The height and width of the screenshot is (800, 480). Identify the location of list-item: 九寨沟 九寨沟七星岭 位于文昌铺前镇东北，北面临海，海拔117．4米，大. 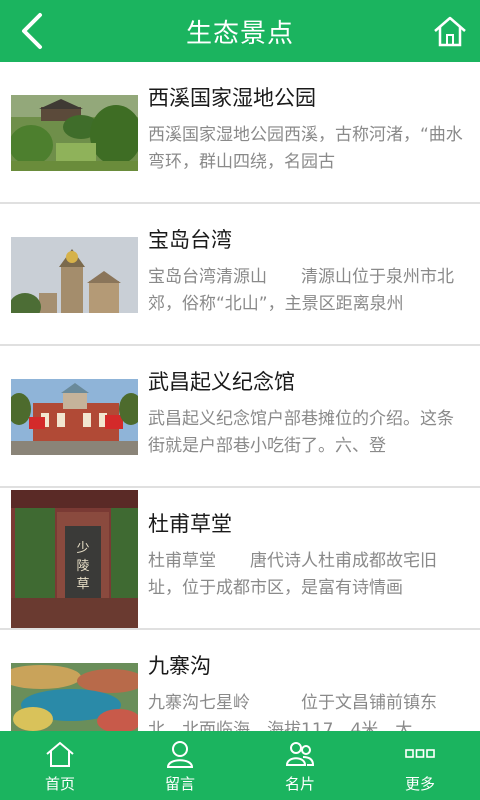
(240, 680).